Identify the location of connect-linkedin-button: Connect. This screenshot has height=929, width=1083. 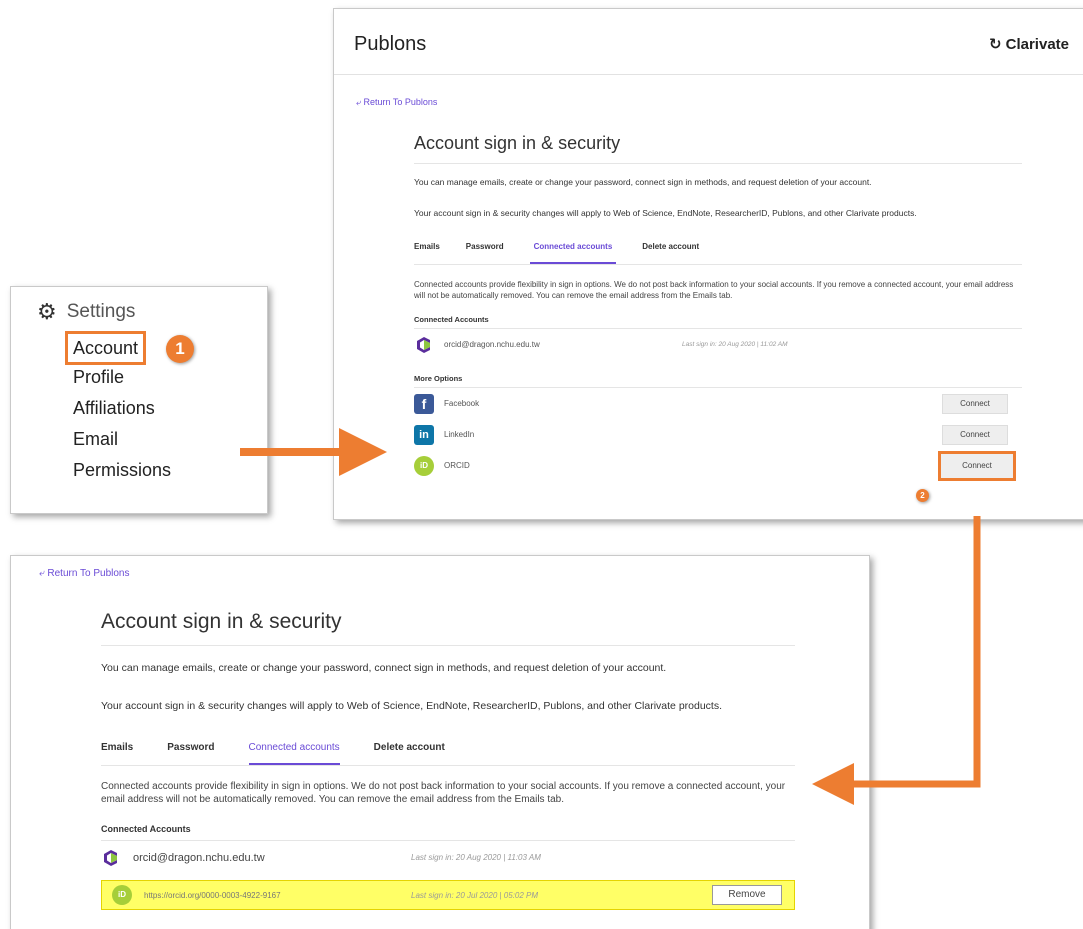
(975, 434).